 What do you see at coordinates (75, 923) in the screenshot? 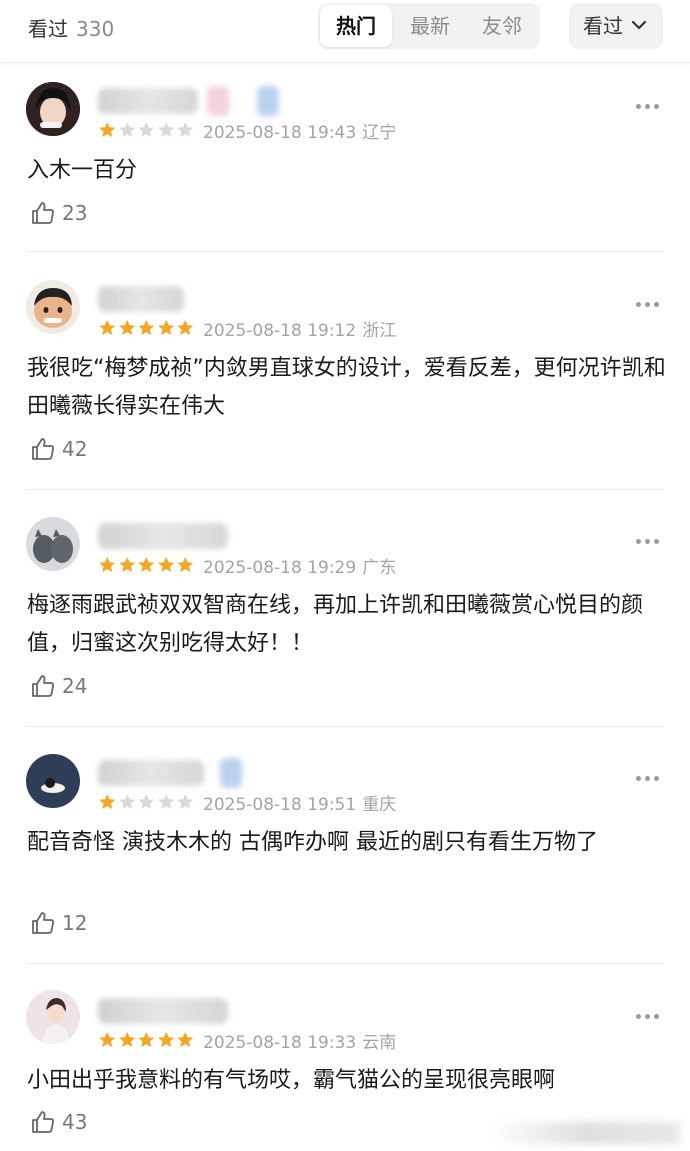
I see `like-count: 12` at bounding box center [75, 923].